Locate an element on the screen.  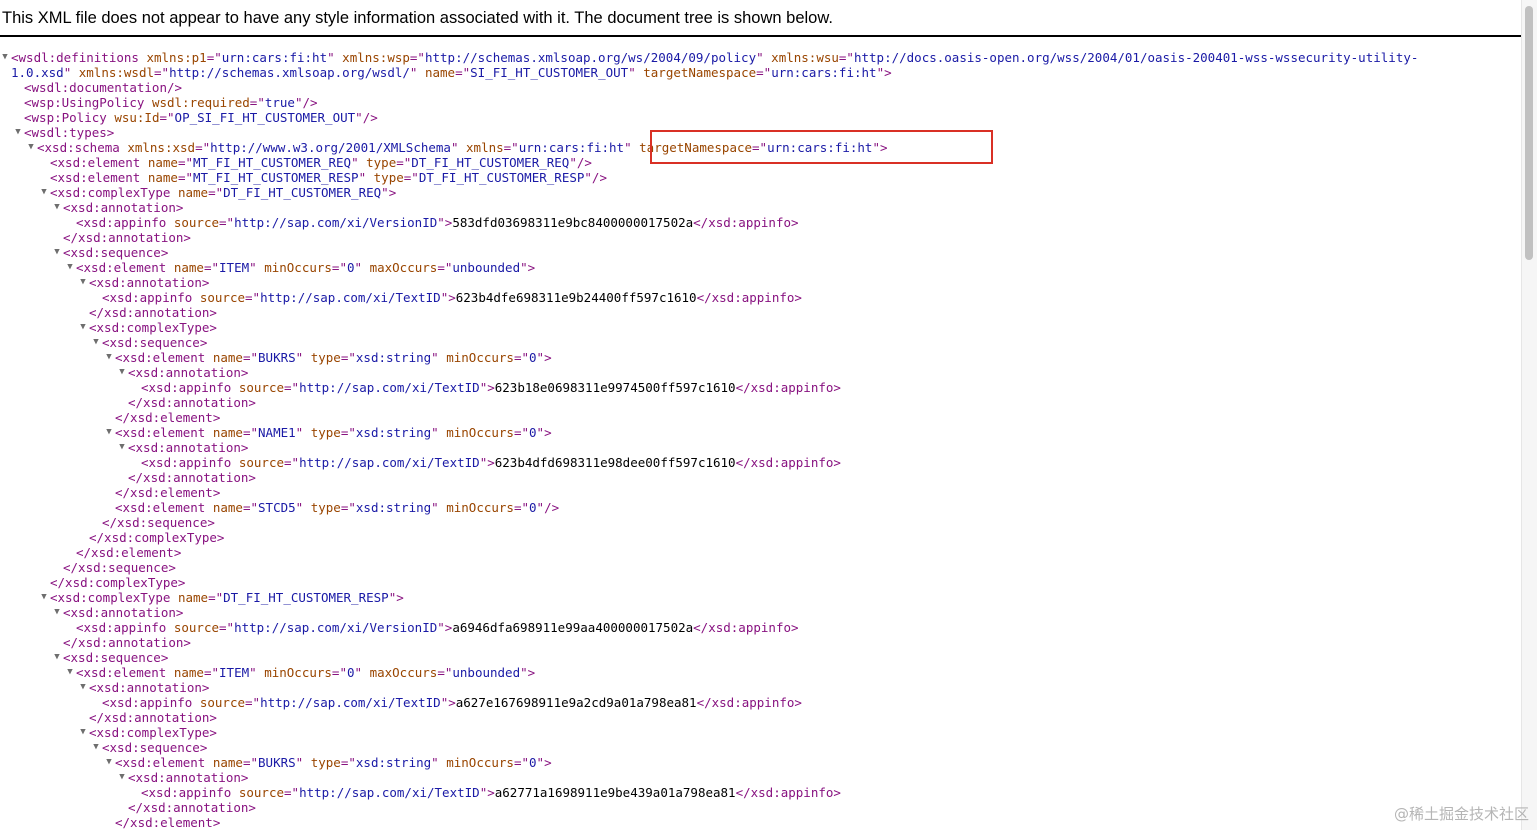
xml-token: 1.0.xsd is located at coordinates (37, 72).